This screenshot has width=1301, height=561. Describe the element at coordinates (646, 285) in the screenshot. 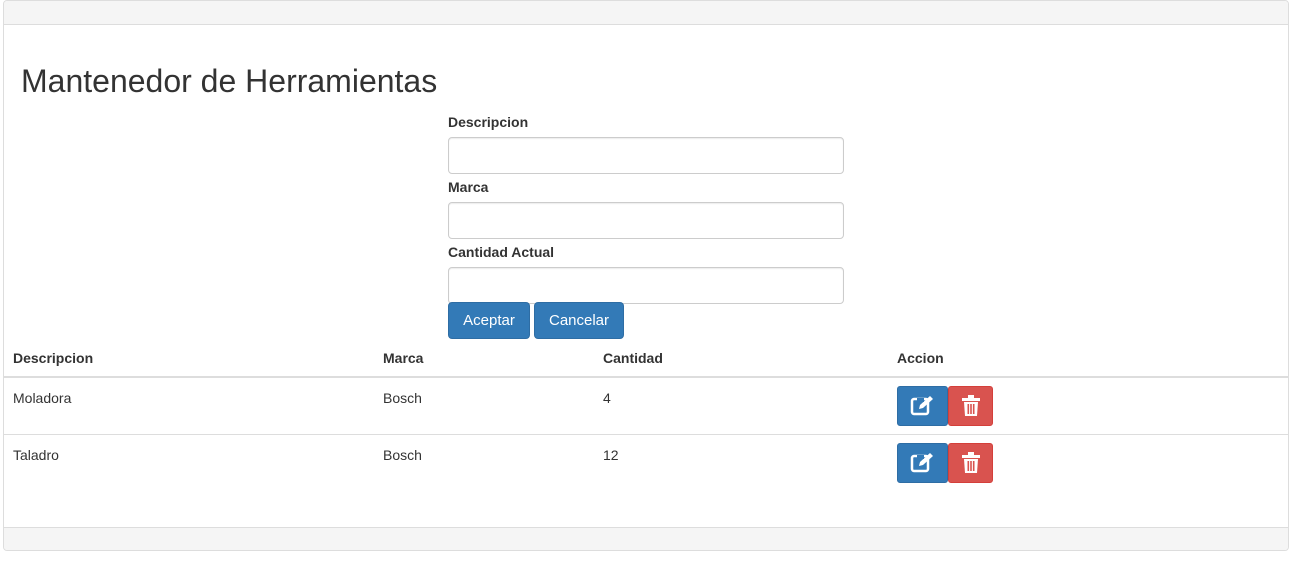

I see `cantidad-actual-input` at that location.